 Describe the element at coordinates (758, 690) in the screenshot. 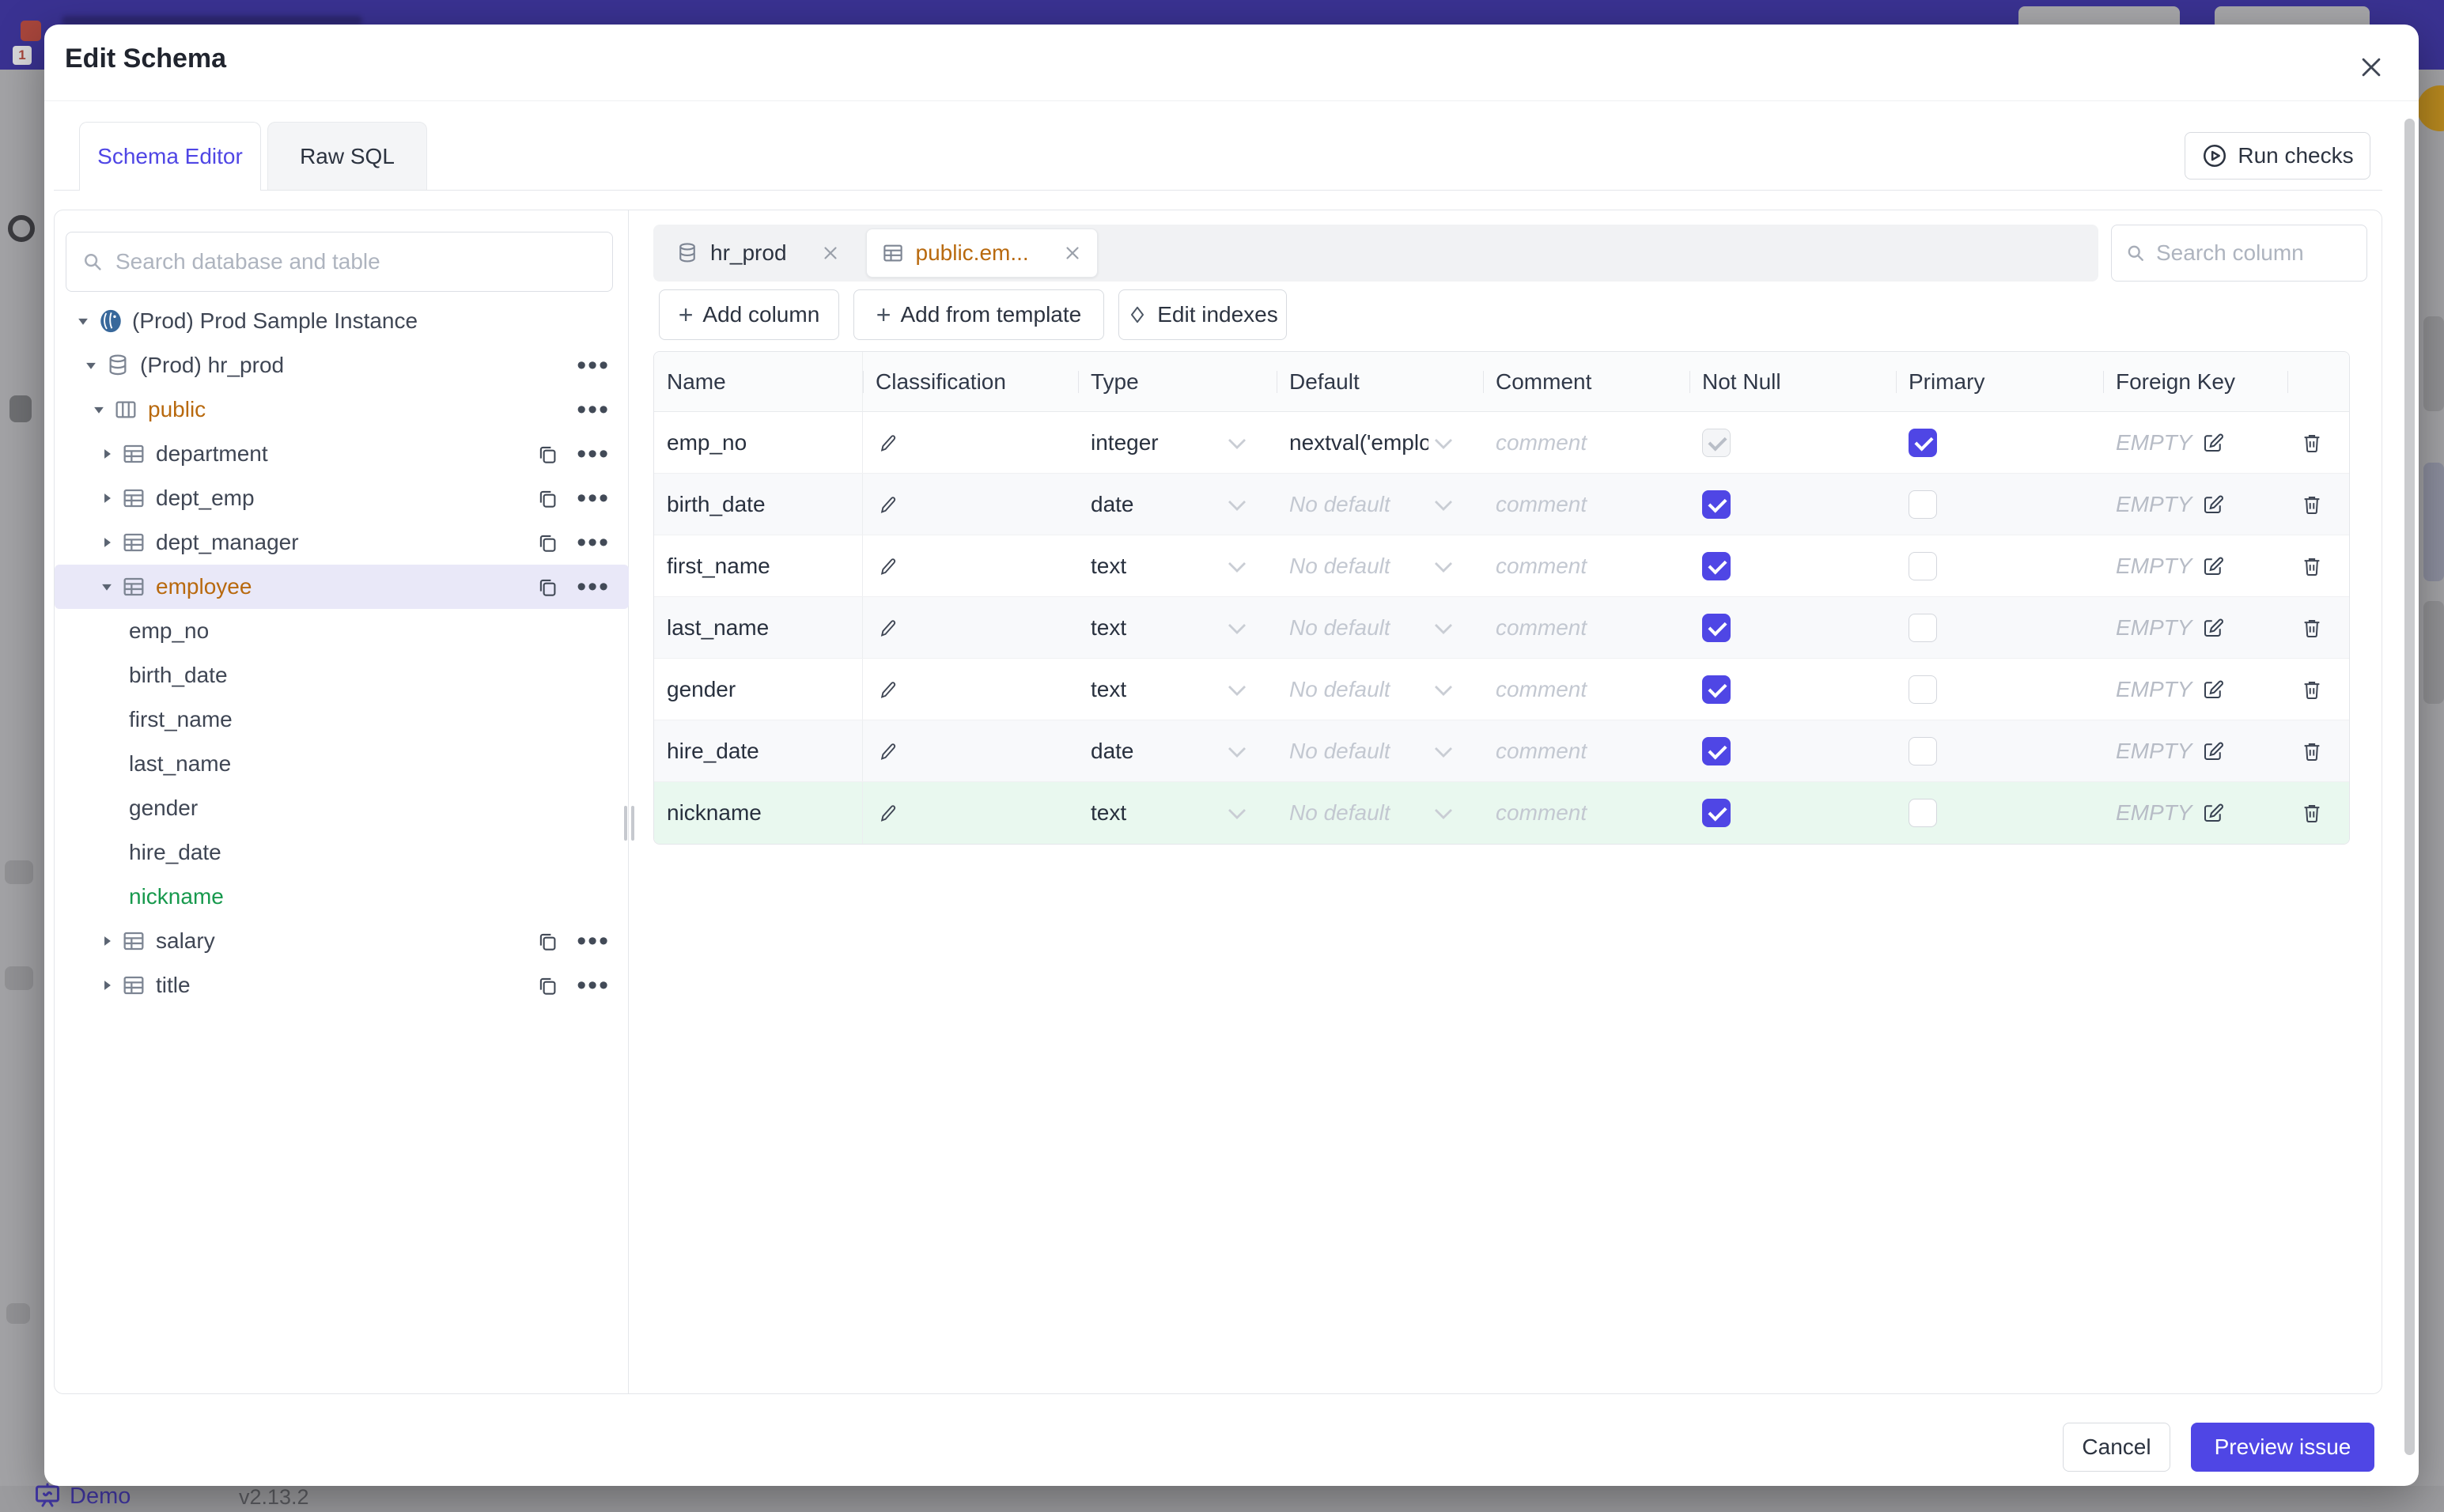

I see `column-name: gender` at that location.